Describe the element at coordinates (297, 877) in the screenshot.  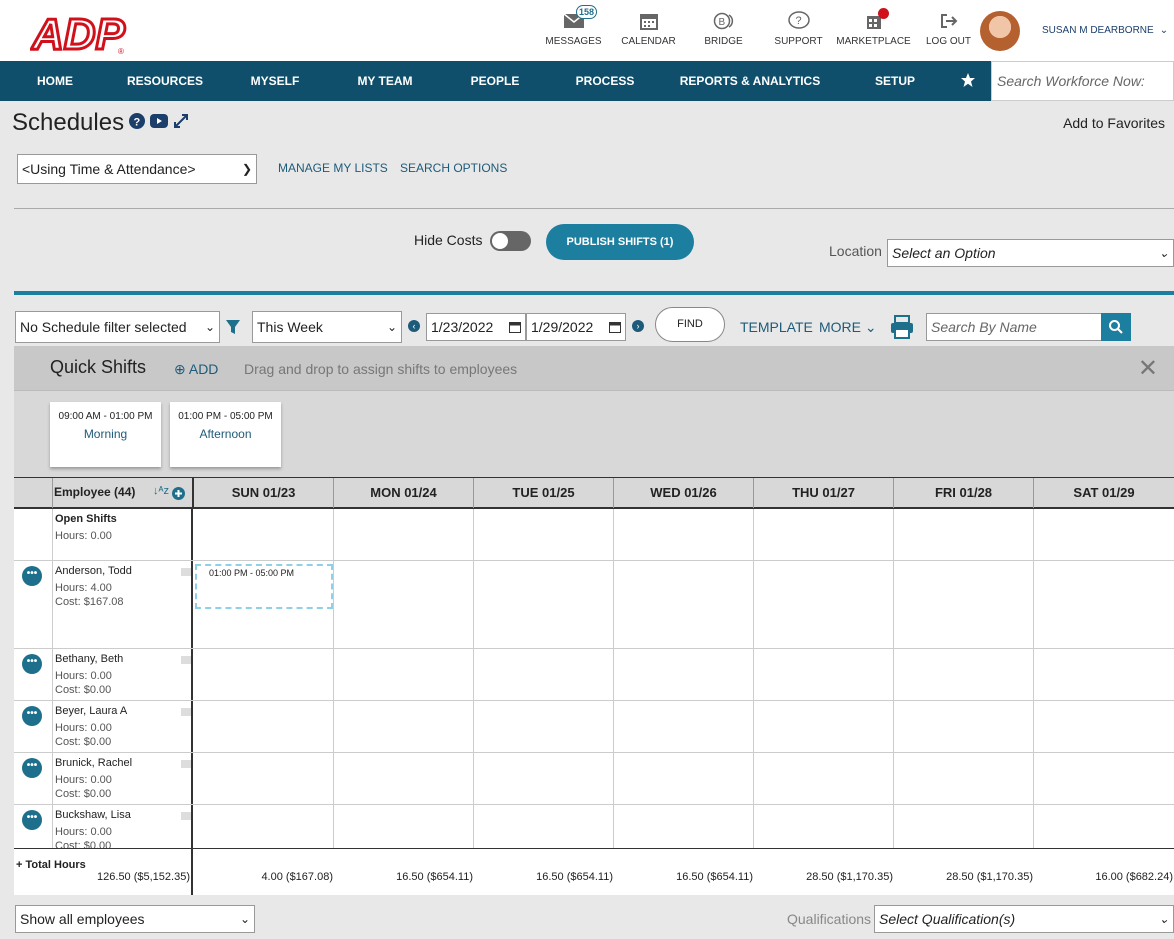
I see `day-total-sun: 4.00 ($167.08)` at that location.